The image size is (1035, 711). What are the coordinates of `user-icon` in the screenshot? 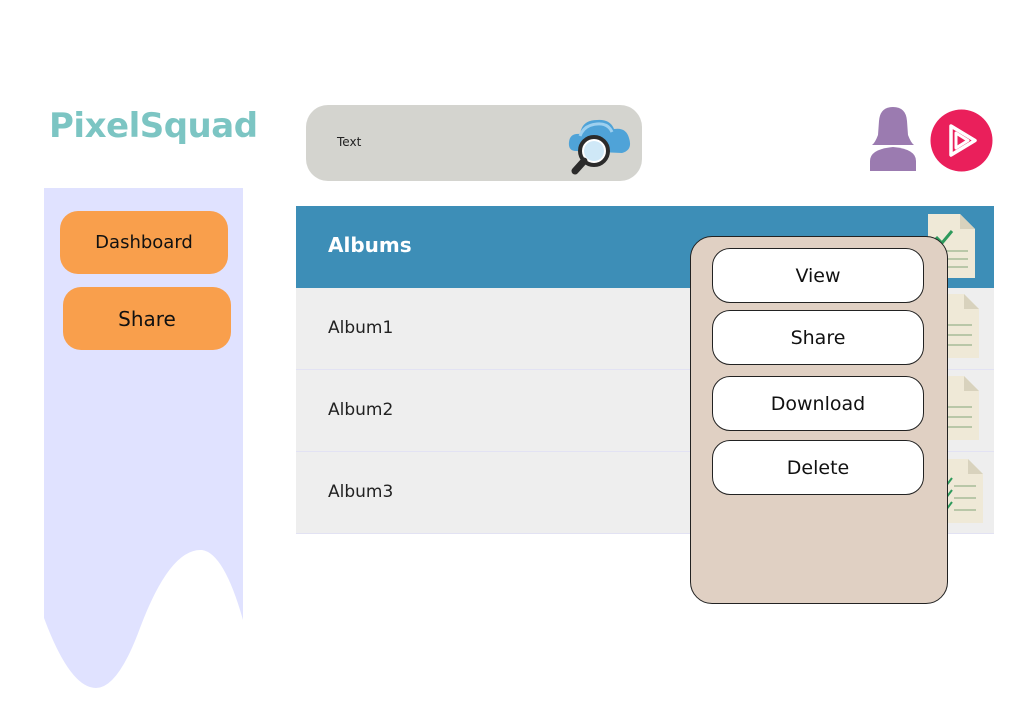 It's located at (893, 138).